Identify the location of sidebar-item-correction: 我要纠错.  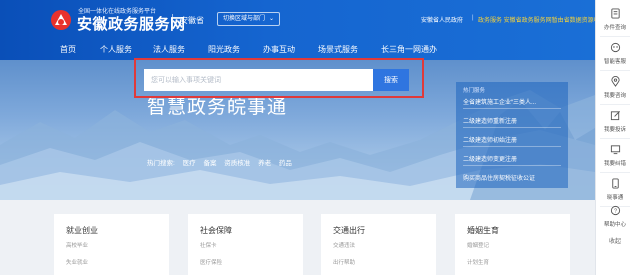
(615, 155).